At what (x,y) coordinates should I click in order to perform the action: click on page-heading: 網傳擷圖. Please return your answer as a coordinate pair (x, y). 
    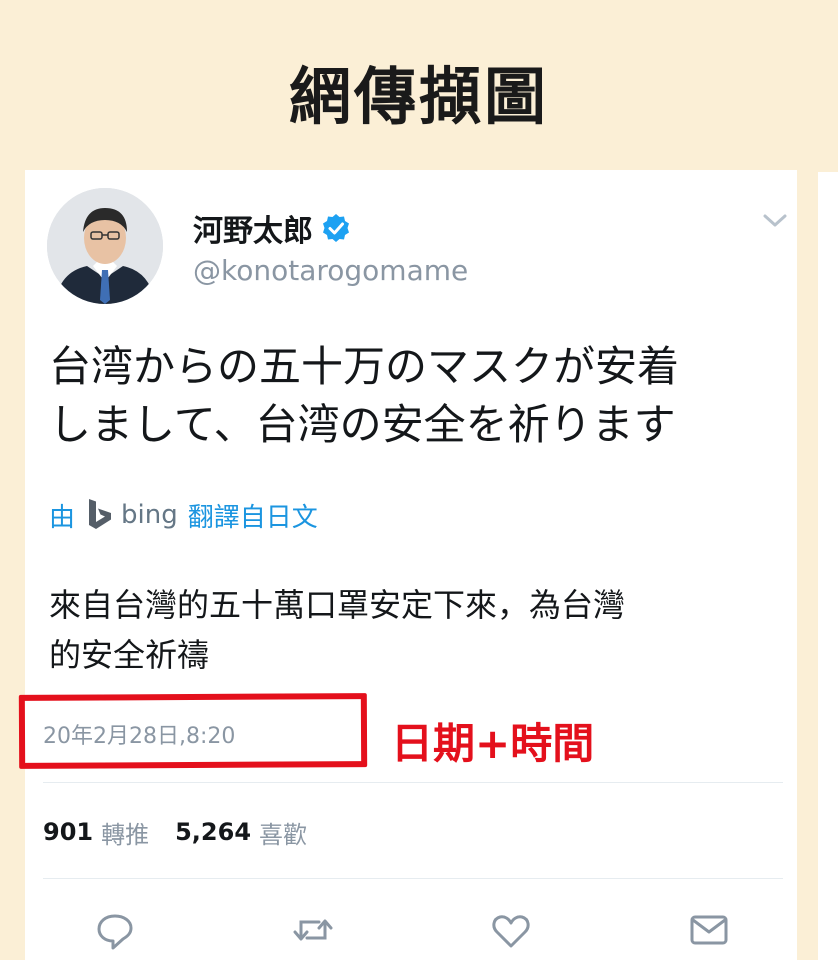
    Looking at the image, I should click on (418, 96).